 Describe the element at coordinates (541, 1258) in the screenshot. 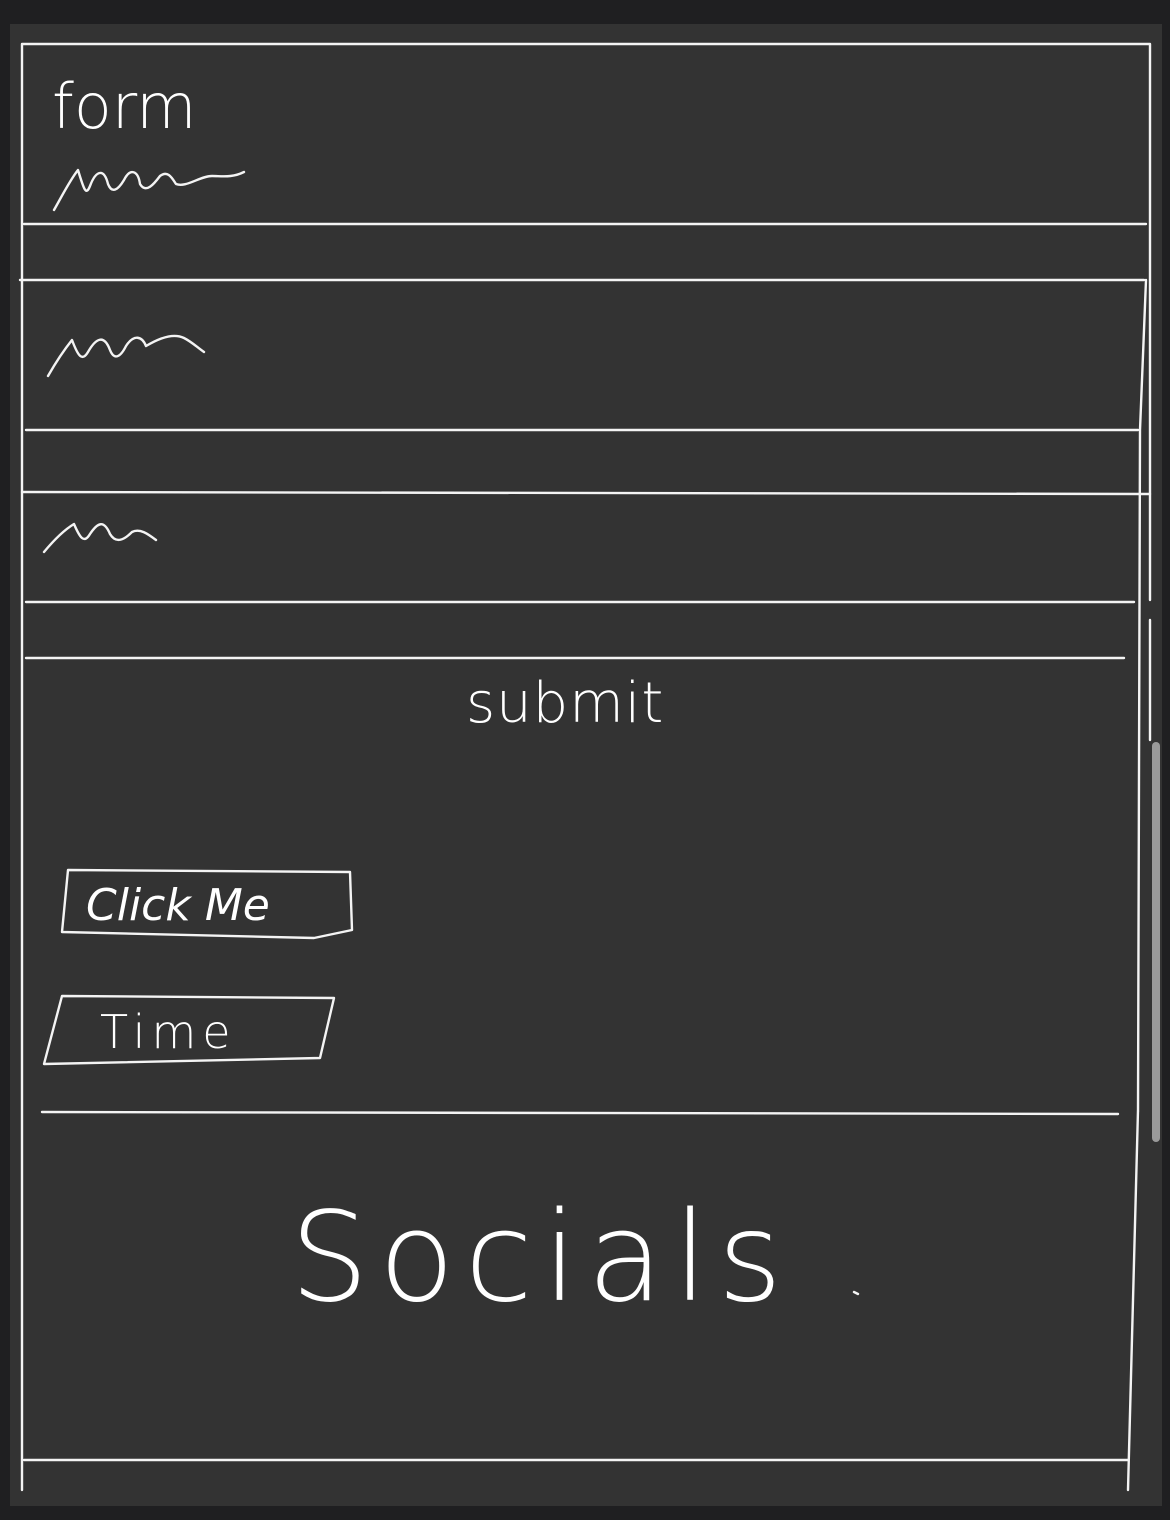

I see `socials-heading: Socials` at that location.